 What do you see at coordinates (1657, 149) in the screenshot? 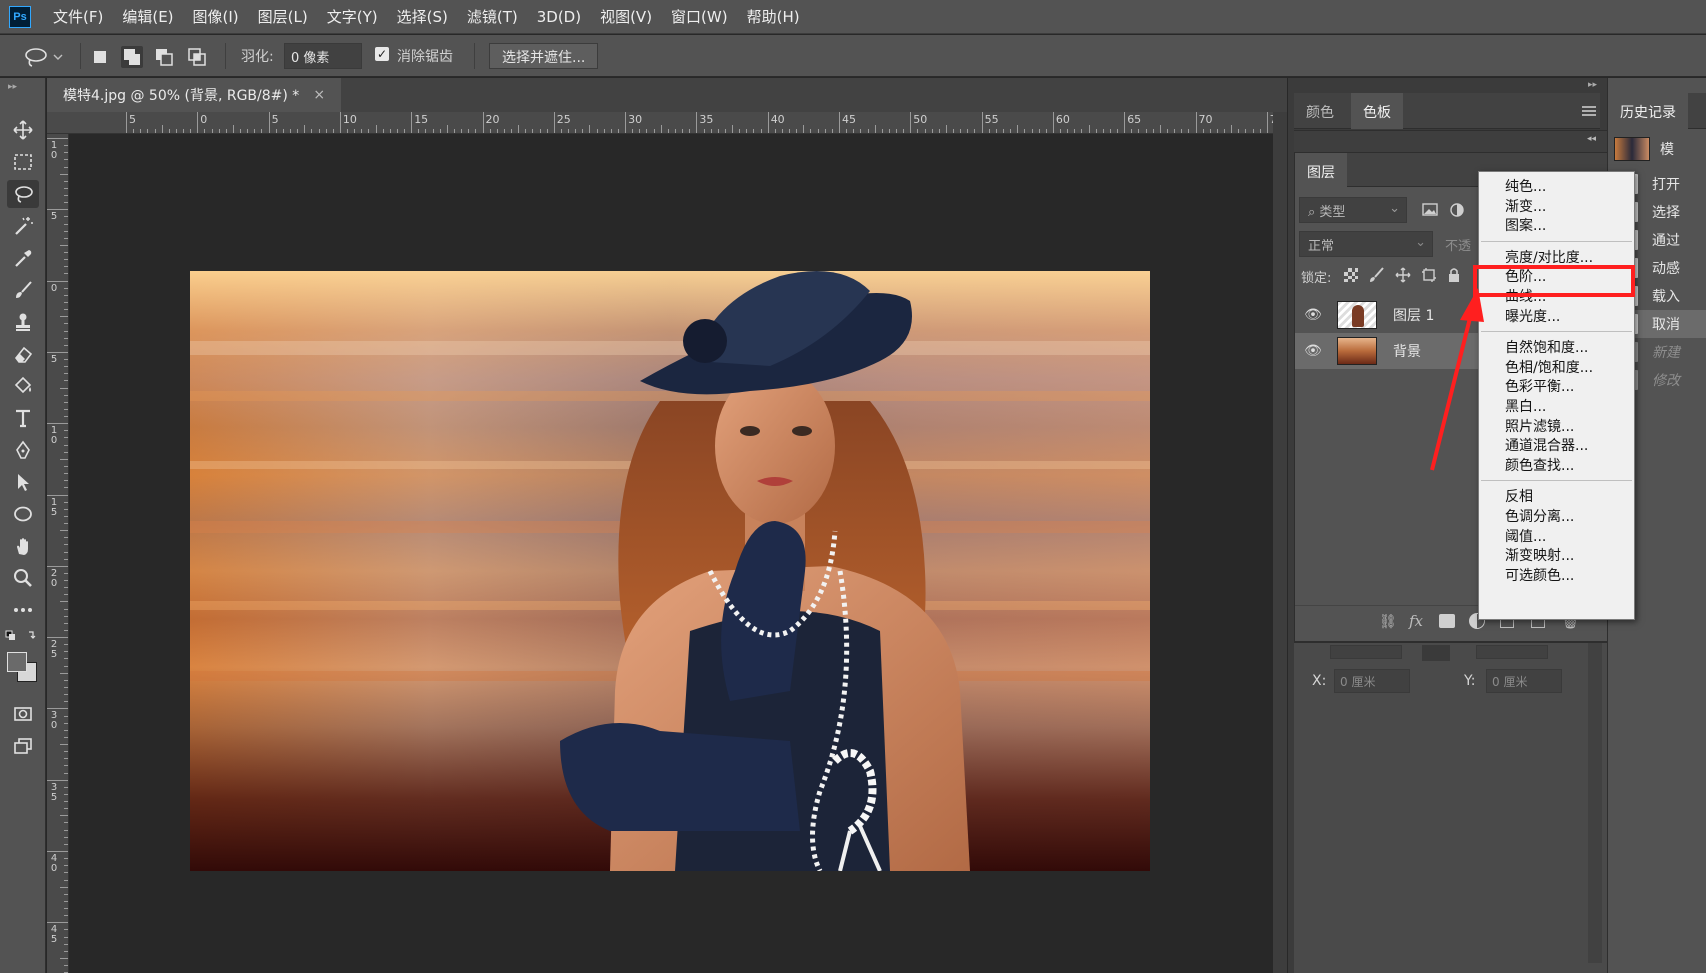
I see `history-snapshot: 模` at bounding box center [1657, 149].